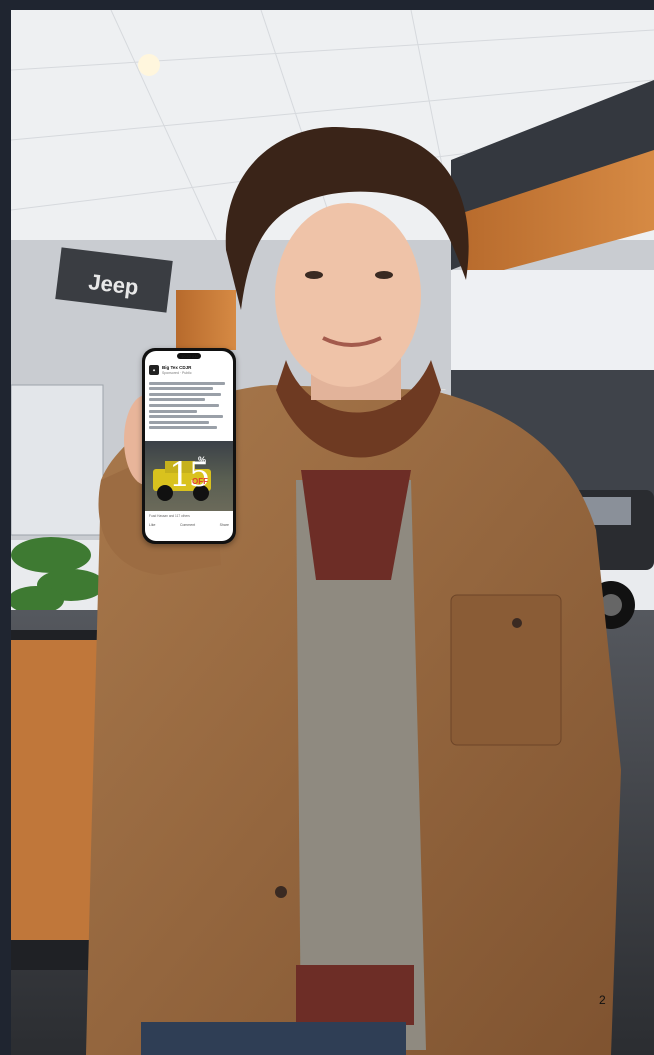 Image resolution: width=654 pixels, height=1055 pixels. I want to click on post-reactions: Fuad Hassan and 117 others, so click(169, 516).